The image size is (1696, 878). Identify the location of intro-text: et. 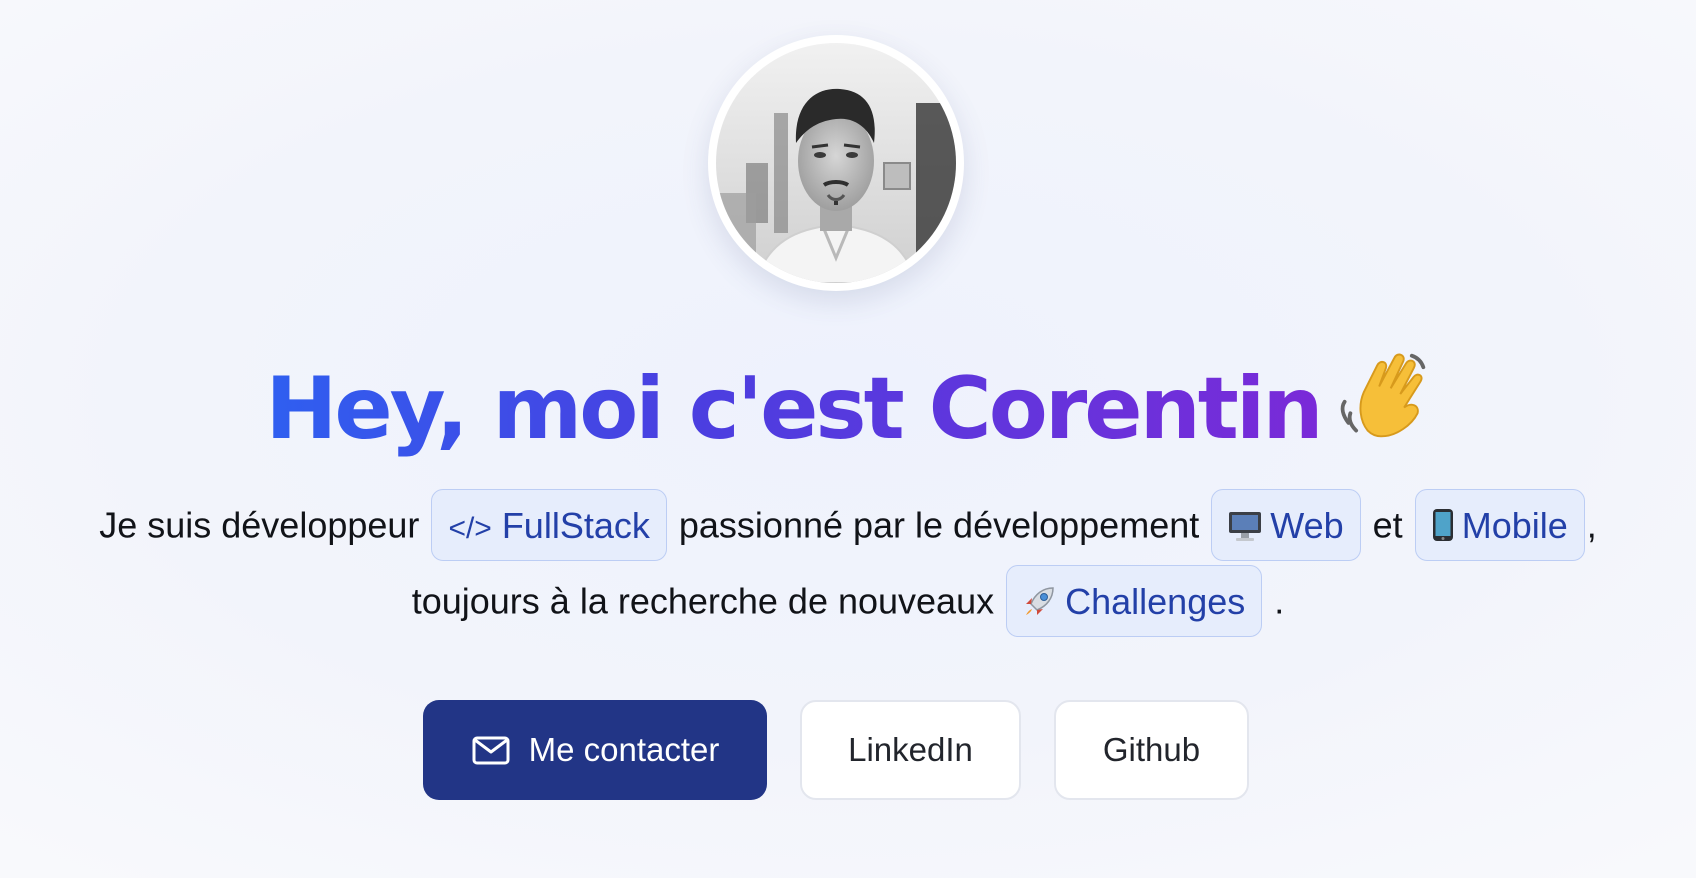
(1387, 525).